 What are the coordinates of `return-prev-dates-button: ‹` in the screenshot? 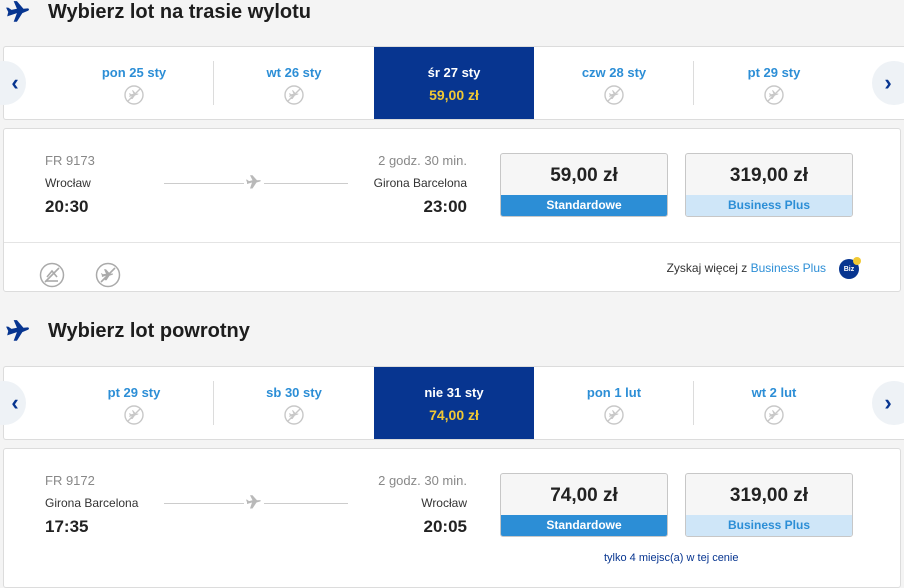 It's located at (13, 403).